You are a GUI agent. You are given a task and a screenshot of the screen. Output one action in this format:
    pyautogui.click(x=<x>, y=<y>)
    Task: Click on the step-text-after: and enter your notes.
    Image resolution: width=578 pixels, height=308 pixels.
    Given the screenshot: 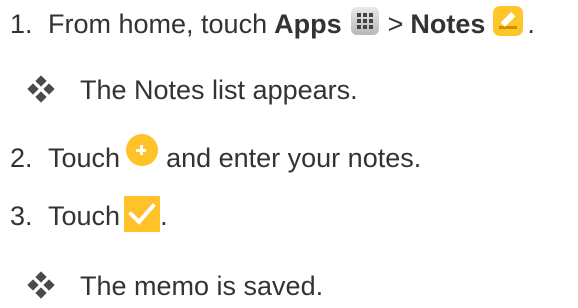 What is the action you would take?
    pyautogui.click(x=294, y=157)
    